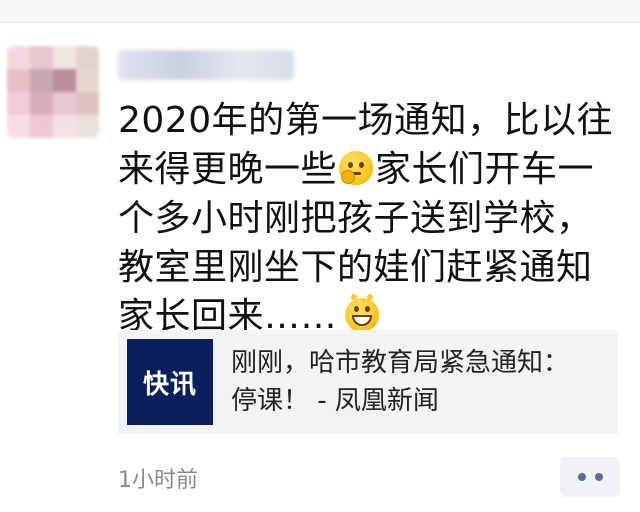 The width and height of the screenshot is (640, 512). What do you see at coordinates (355, 218) in the screenshot?
I see `post-line-3: 个多小时刚把孩子送到学校，` at bounding box center [355, 218].